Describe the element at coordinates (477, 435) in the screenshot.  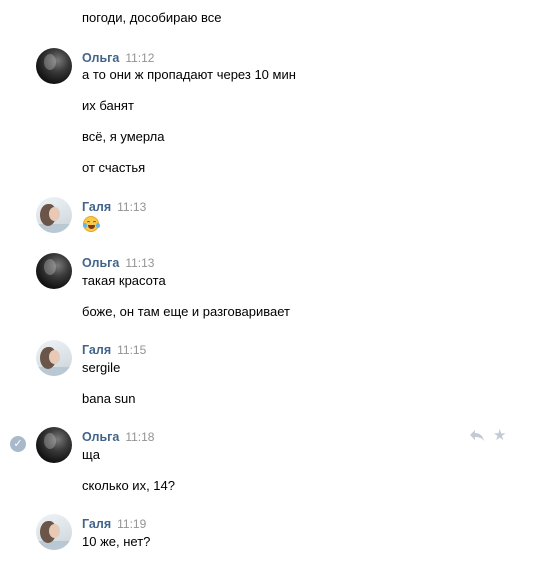
I see `reply-icon` at that location.